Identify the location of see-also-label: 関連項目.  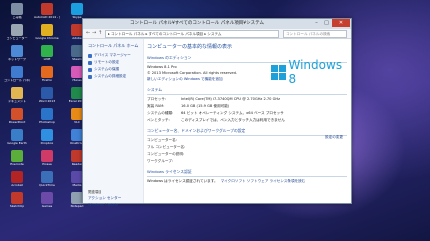
(95, 192).